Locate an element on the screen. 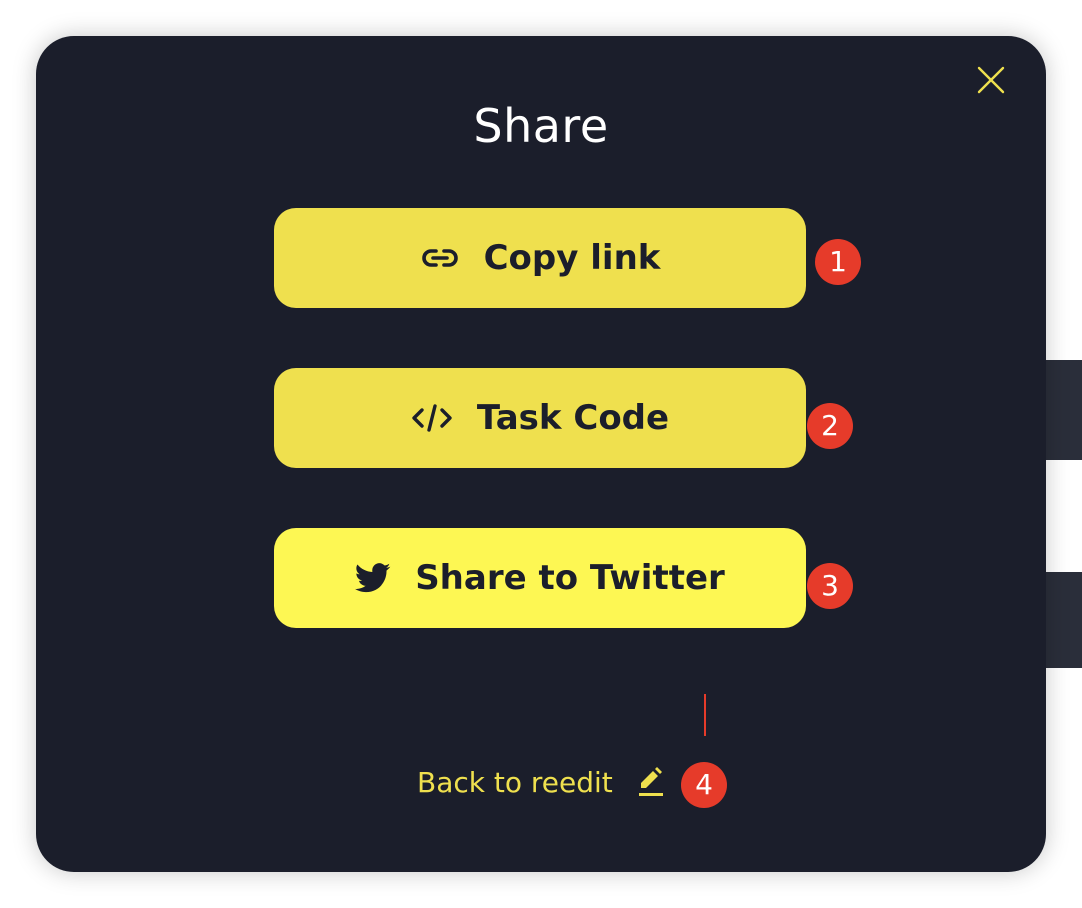  back-to-reedit-link: Back to reedit is located at coordinates (541, 782).